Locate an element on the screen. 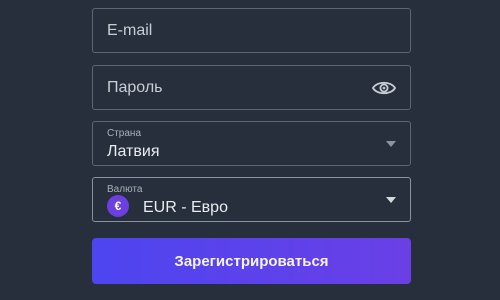 This screenshot has height=300, width=500. email-placeholder: E-mail is located at coordinates (130, 30).